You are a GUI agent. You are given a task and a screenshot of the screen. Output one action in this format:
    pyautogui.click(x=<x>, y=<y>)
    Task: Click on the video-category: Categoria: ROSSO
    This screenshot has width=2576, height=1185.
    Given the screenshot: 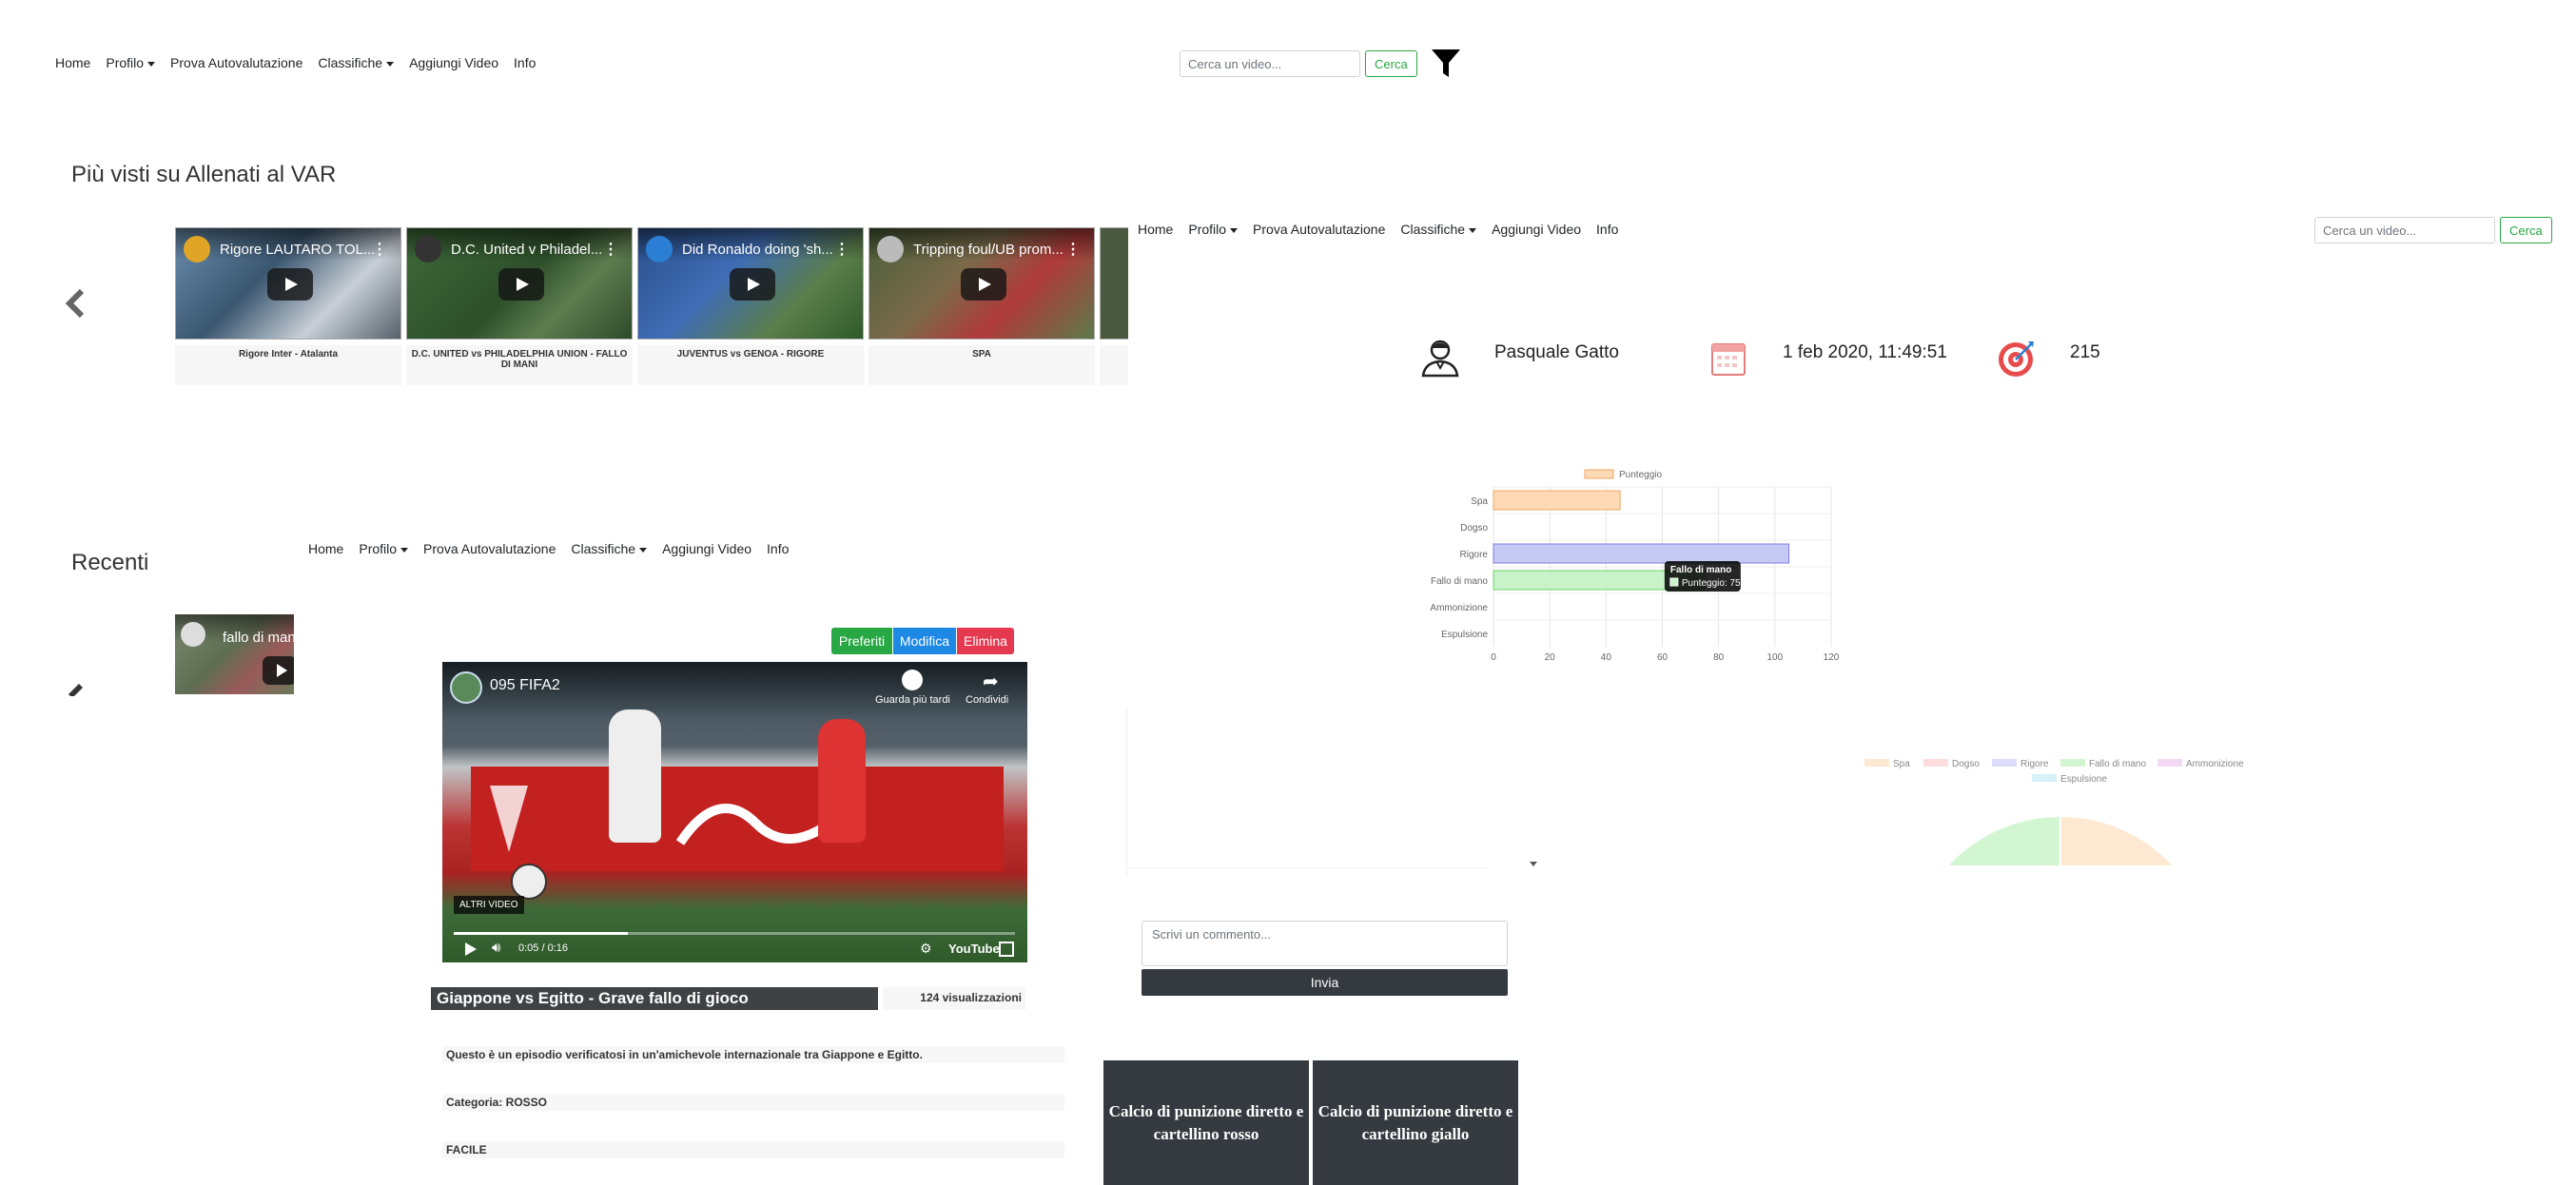 What is the action you would take?
    pyautogui.click(x=753, y=1102)
    